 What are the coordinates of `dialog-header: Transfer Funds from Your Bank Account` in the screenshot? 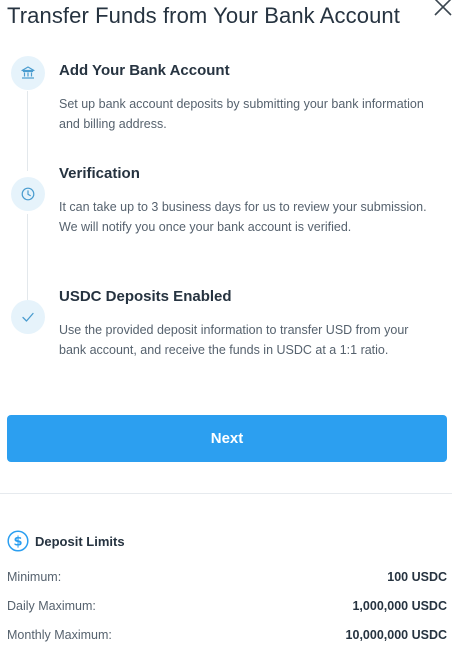 It's located at (226, 20).